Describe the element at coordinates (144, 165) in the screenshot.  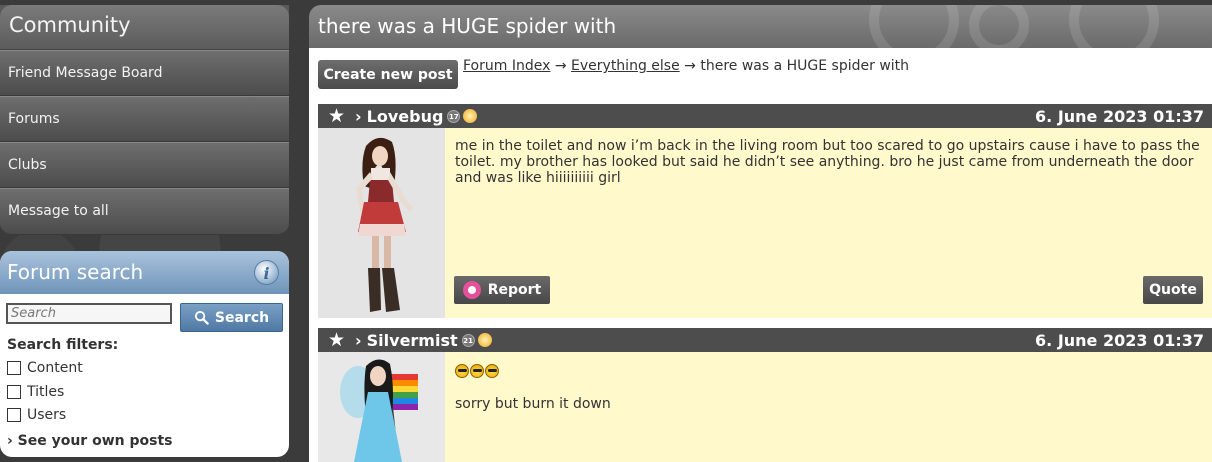
I see `nav-clubs: Clubs` at that location.